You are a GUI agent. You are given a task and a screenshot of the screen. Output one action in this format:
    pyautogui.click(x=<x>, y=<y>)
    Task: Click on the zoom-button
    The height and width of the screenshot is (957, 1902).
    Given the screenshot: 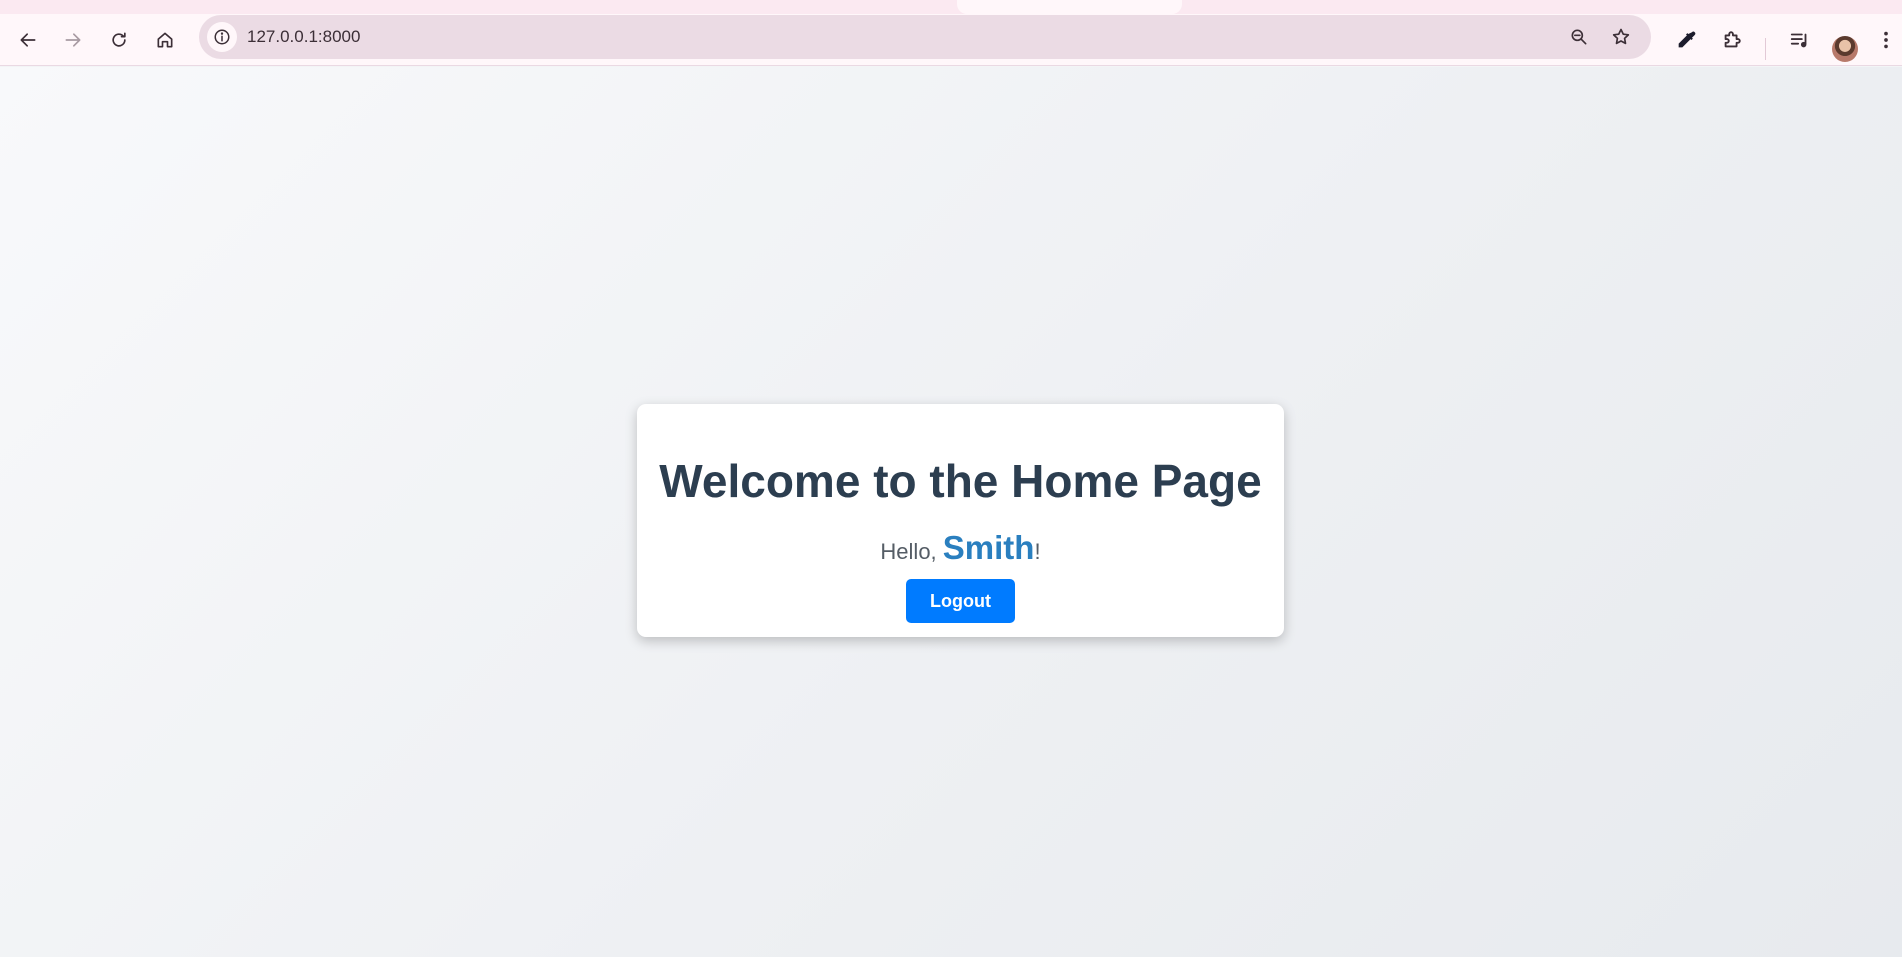 What is the action you would take?
    pyautogui.click(x=1579, y=37)
    